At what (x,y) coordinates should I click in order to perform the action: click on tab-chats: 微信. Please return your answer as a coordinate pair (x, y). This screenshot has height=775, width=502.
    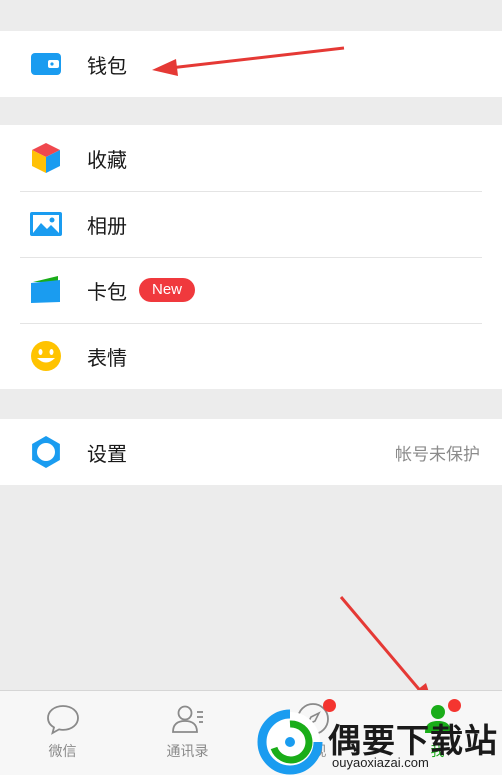
    Looking at the image, I should click on (62, 733).